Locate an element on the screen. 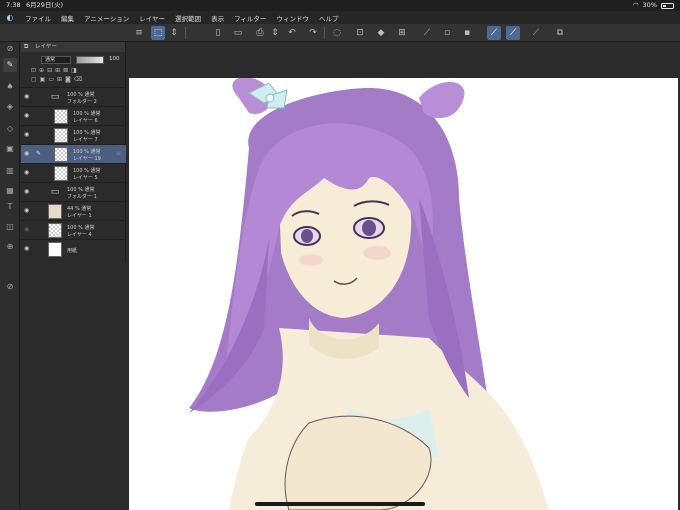 The image size is (680, 510). save-icon: ⎙ is located at coordinates (260, 33).